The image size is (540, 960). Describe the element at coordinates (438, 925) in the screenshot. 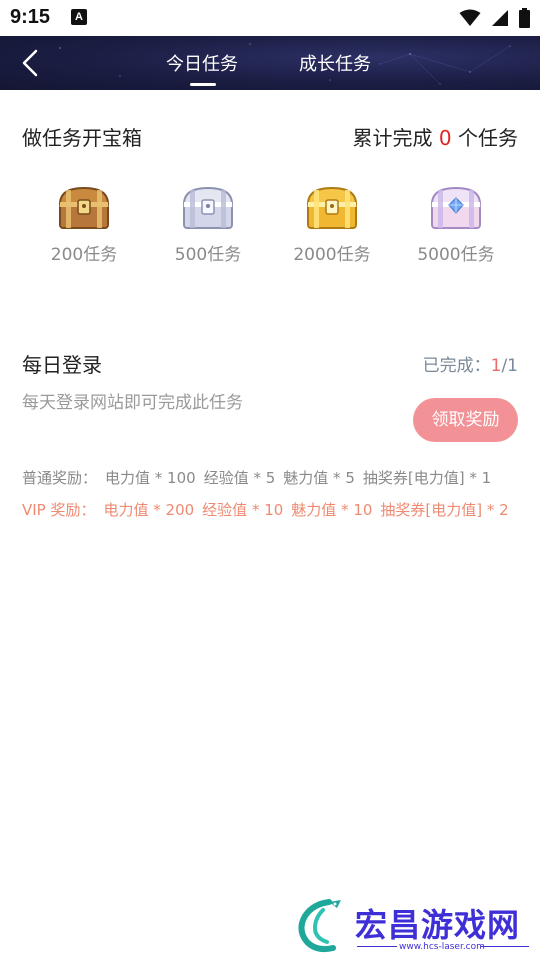

I see `watermark-title: 宏昌游戏网` at that location.